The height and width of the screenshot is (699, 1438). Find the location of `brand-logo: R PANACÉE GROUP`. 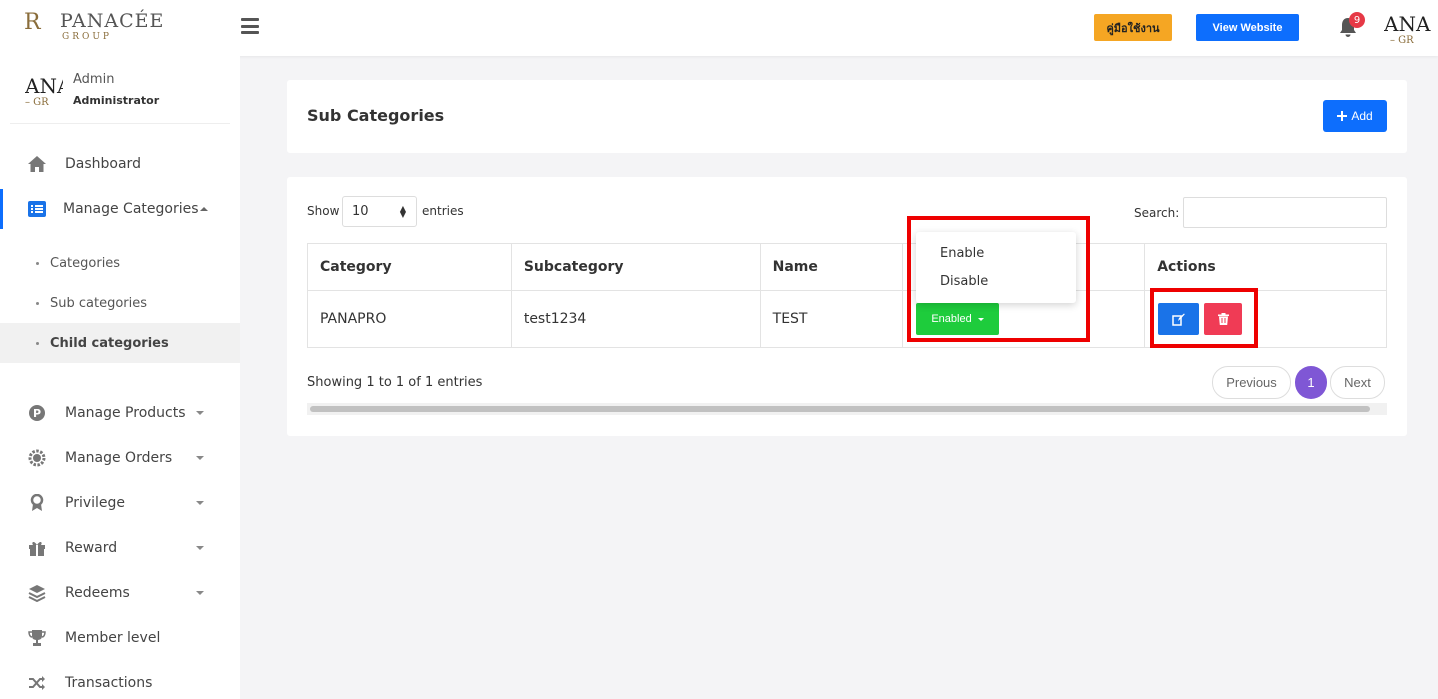

brand-logo: R PANACÉE GROUP is located at coordinates (94, 28).